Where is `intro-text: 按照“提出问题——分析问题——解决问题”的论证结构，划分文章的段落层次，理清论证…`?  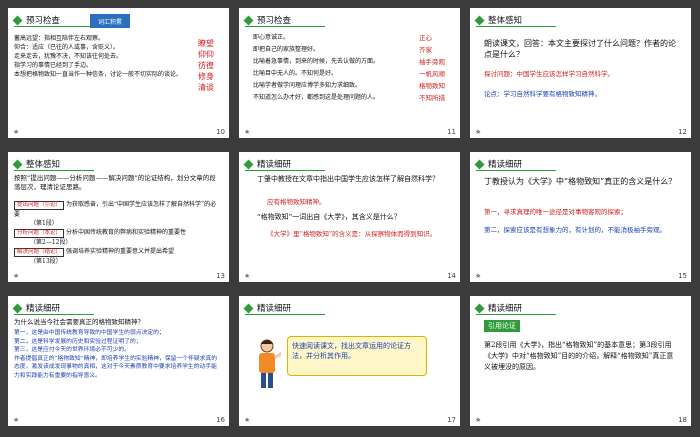 intro-text: 按照“提出问题——分析问题——解决问题”的论证结构，划分文章的段落层次，理清论证… is located at coordinates (115, 182).